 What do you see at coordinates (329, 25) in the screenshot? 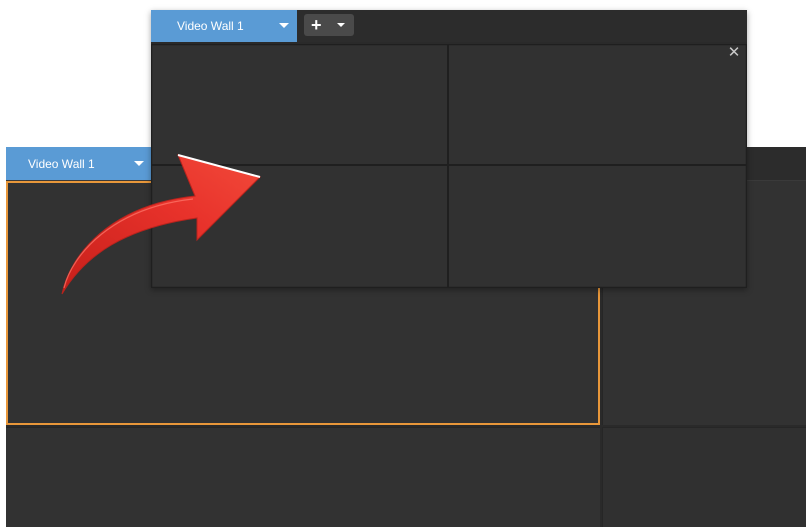
I see `add-video-wall-button: +` at bounding box center [329, 25].